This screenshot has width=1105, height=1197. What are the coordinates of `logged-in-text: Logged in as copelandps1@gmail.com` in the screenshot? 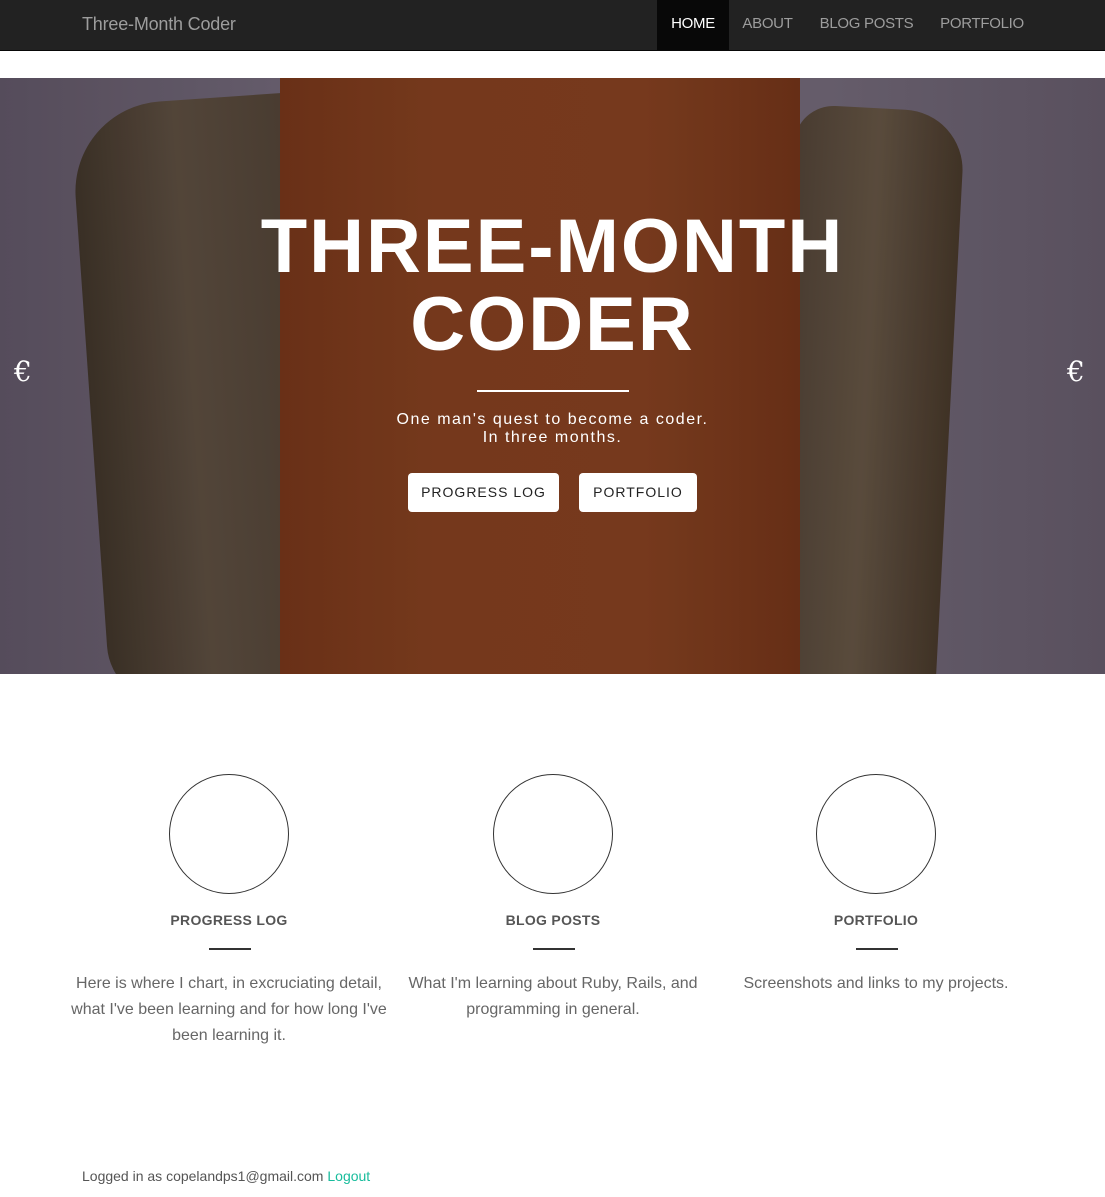 It's located at (203, 1176).